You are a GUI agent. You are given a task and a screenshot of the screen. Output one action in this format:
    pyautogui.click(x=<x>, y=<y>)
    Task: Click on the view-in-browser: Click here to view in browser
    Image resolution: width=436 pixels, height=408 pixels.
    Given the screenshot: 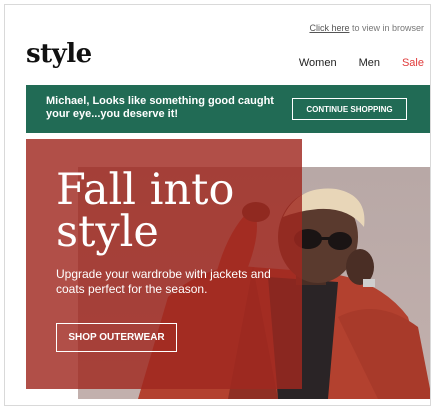 What is the action you would take?
    pyautogui.click(x=366, y=28)
    